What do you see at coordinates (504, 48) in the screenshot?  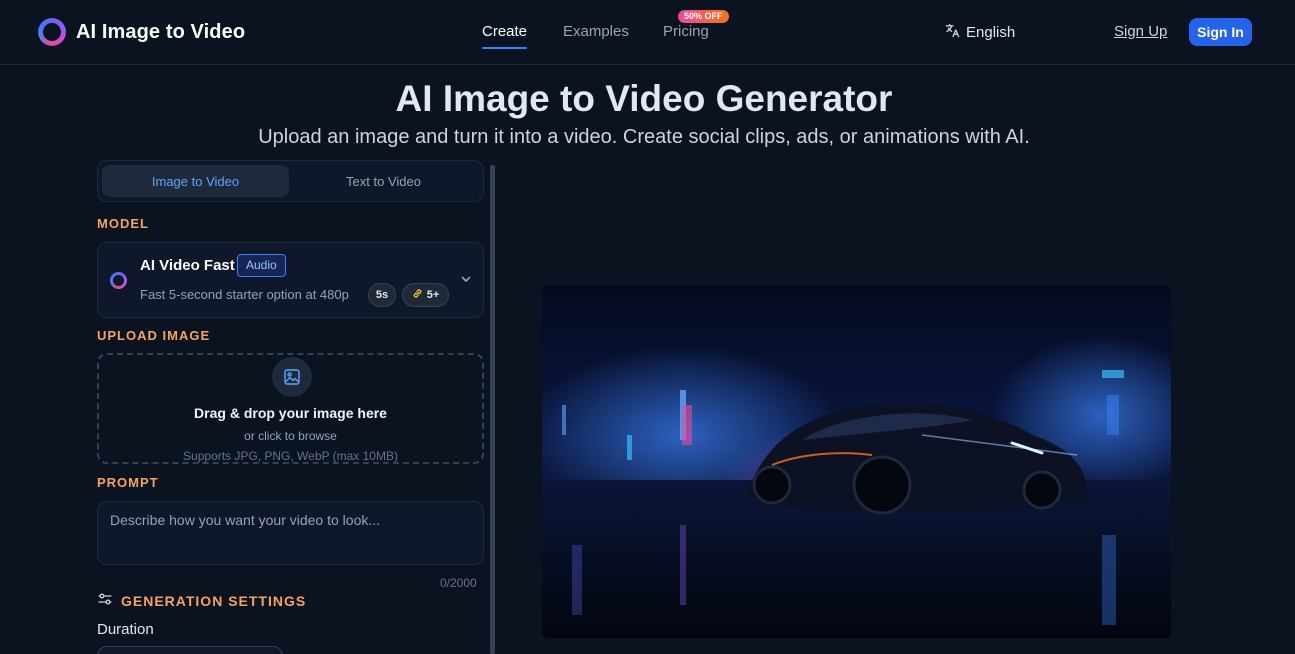 I see `nav-active-indicator` at bounding box center [504, 48].